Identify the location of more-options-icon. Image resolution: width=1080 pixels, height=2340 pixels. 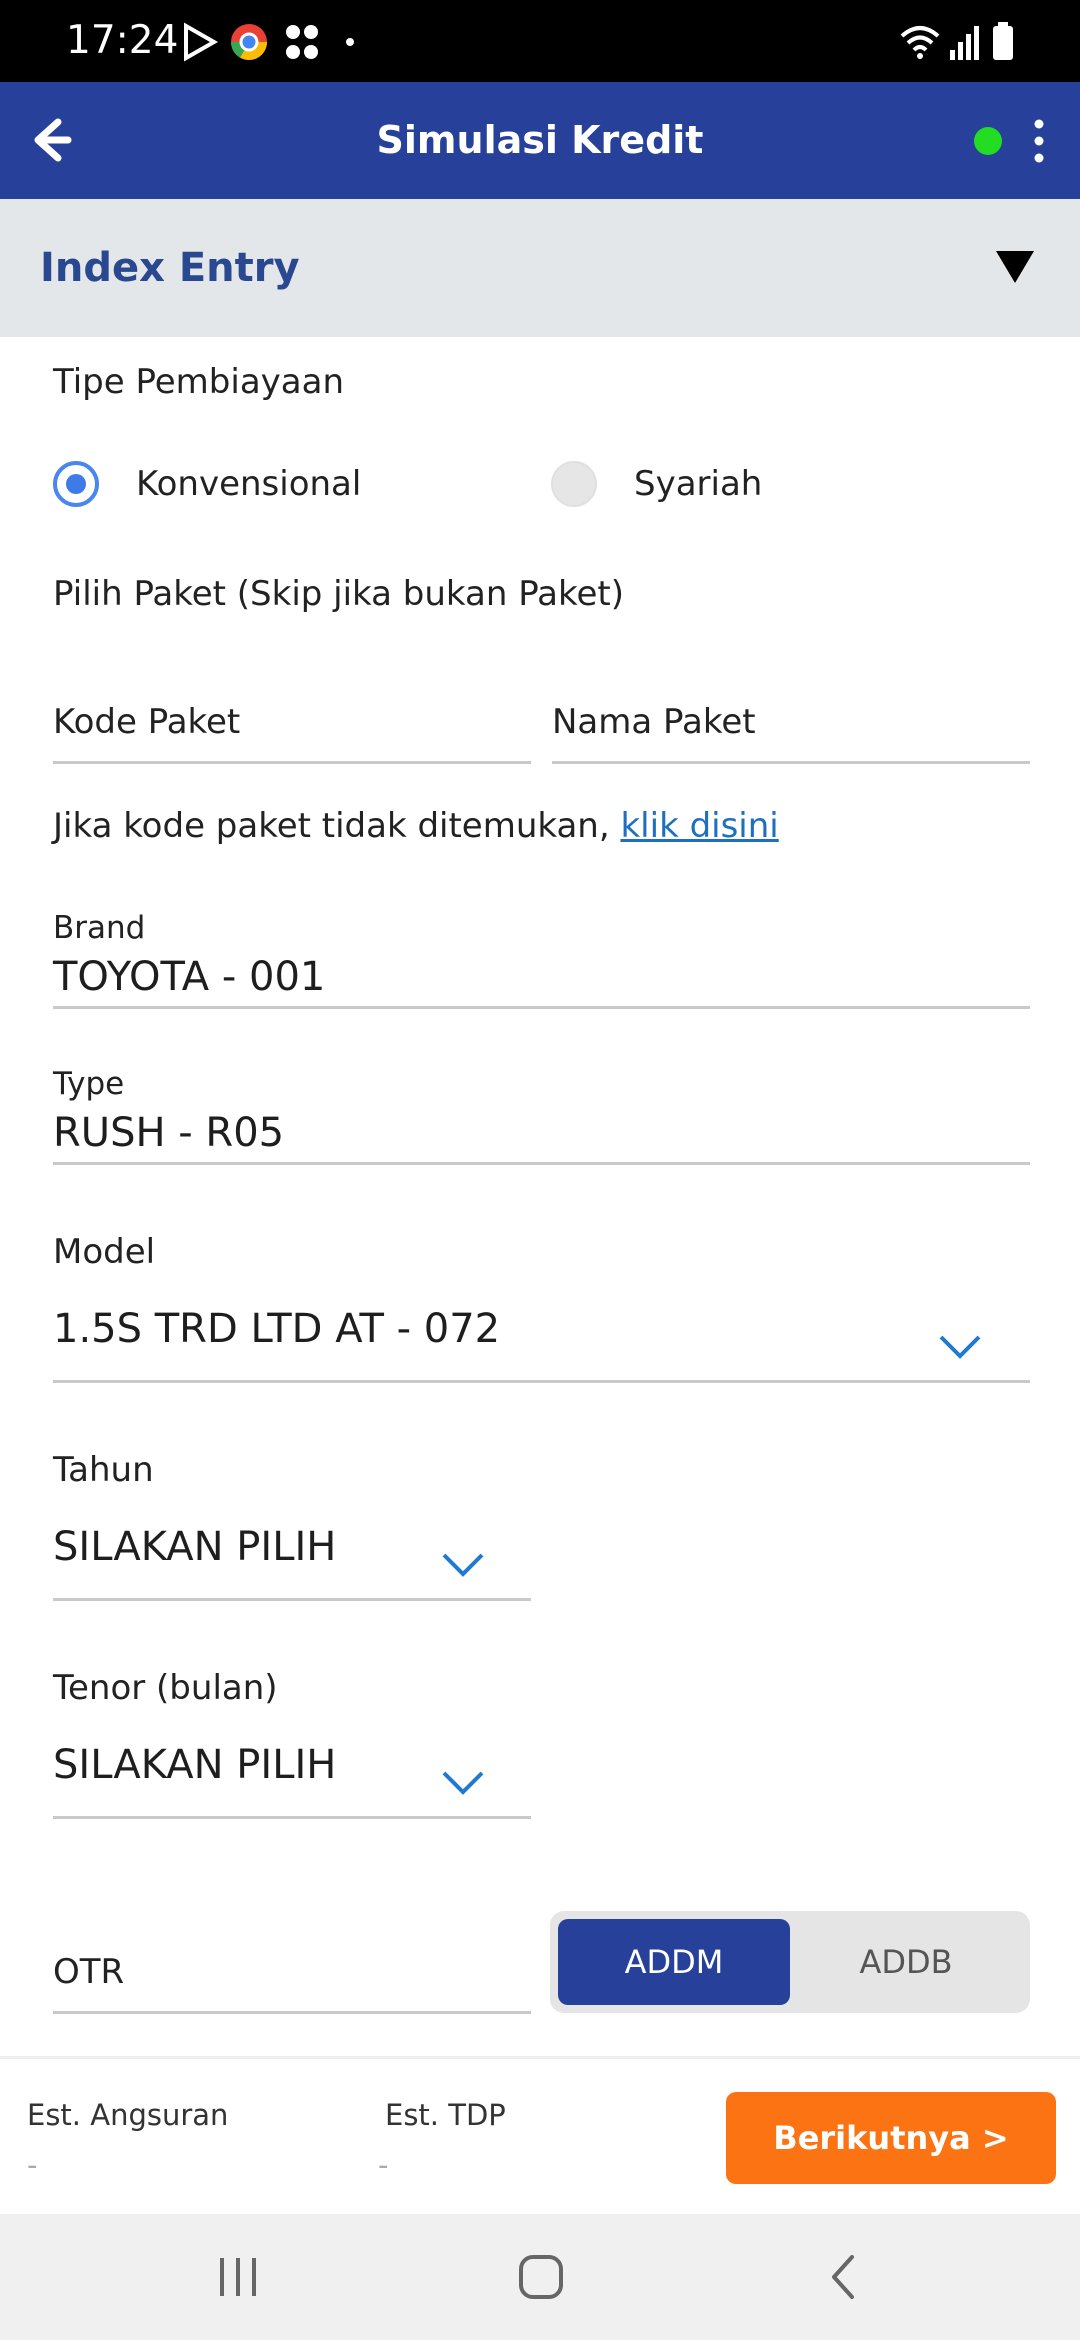
(1039, 141).